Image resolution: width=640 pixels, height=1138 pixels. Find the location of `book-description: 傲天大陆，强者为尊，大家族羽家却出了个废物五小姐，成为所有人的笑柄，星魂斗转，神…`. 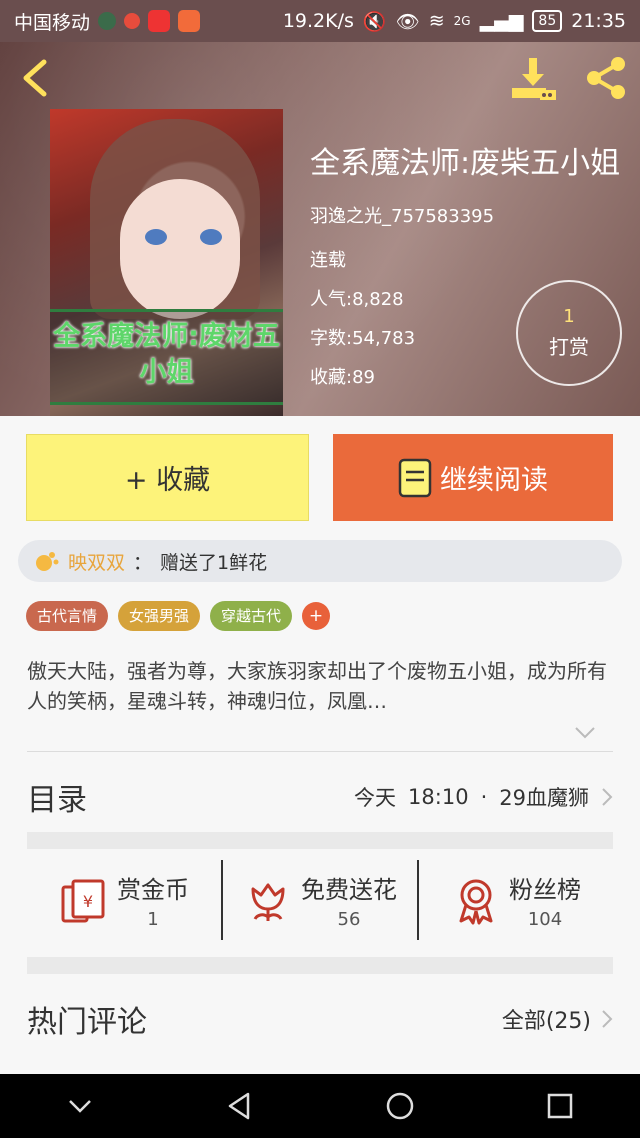

book-description: 傲天大陆，强者为尊，大家族羽家却出了个废物五小姐，成为所有人的笑柄，星魂斗转，神… is located at coordinates (320, 686).